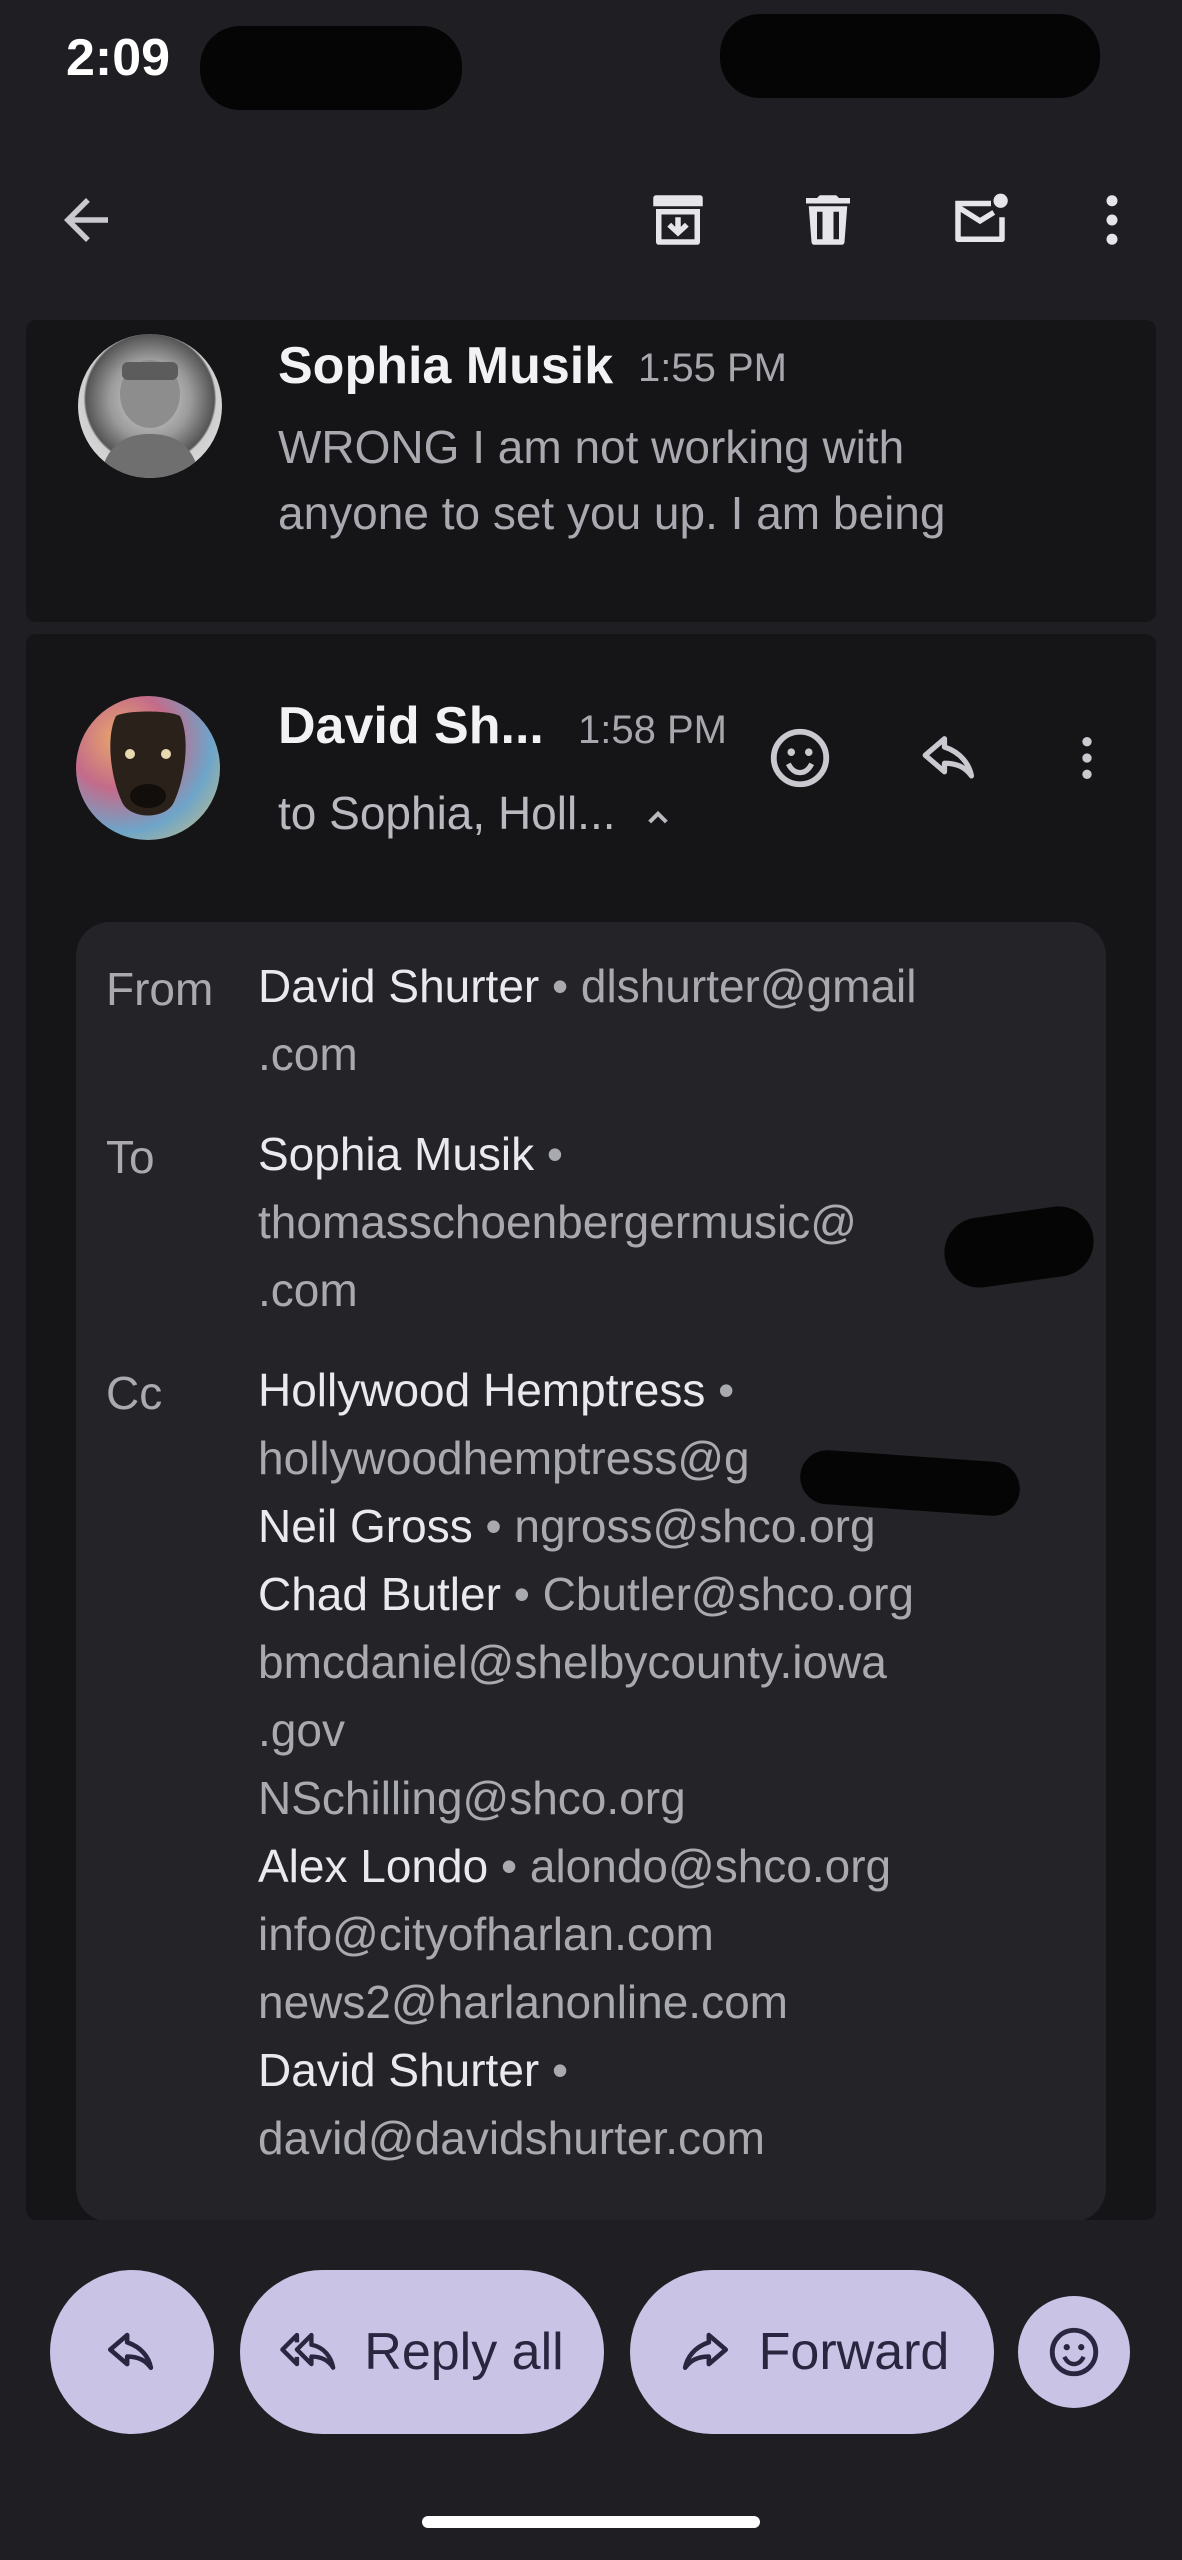 The image size is (1182, 2560). I want to click on to-name: Sophia Musik, so click(396, 1154).